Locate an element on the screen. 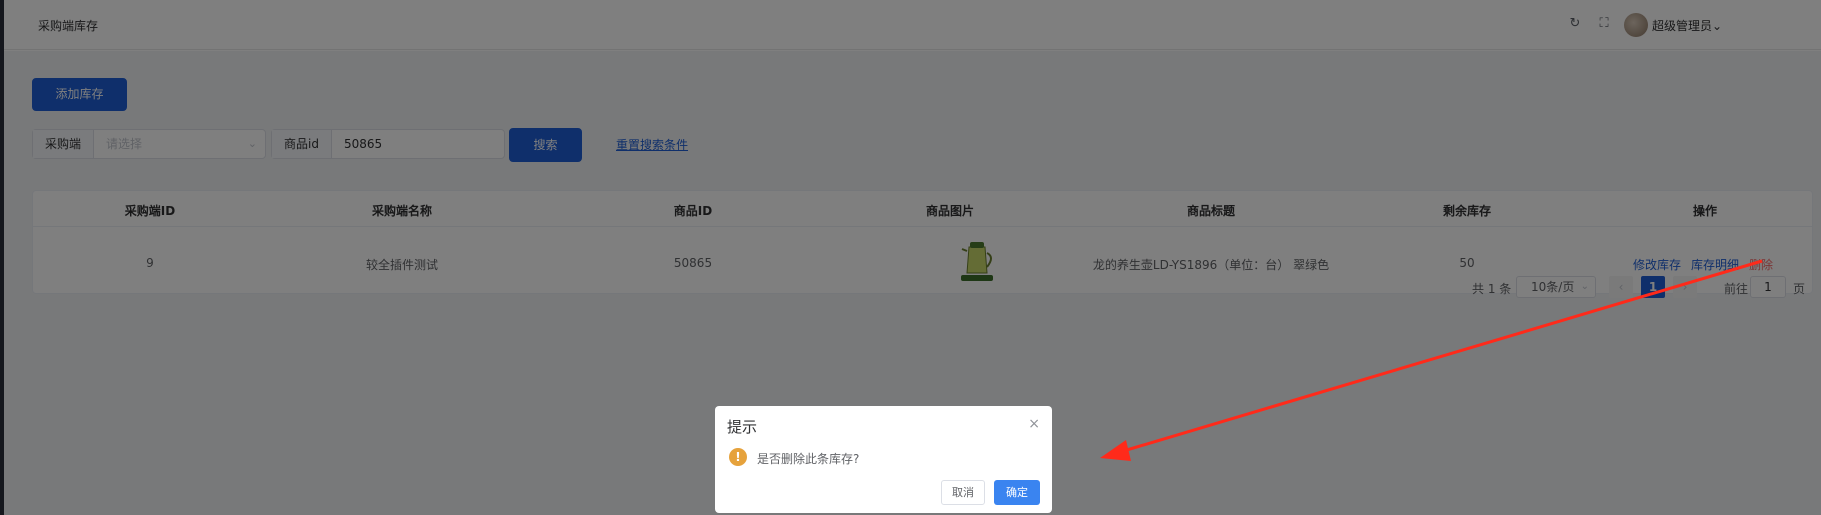 This screenshot has height=515, width=1821. close-icon: × is located at coordinates (1034, 424).